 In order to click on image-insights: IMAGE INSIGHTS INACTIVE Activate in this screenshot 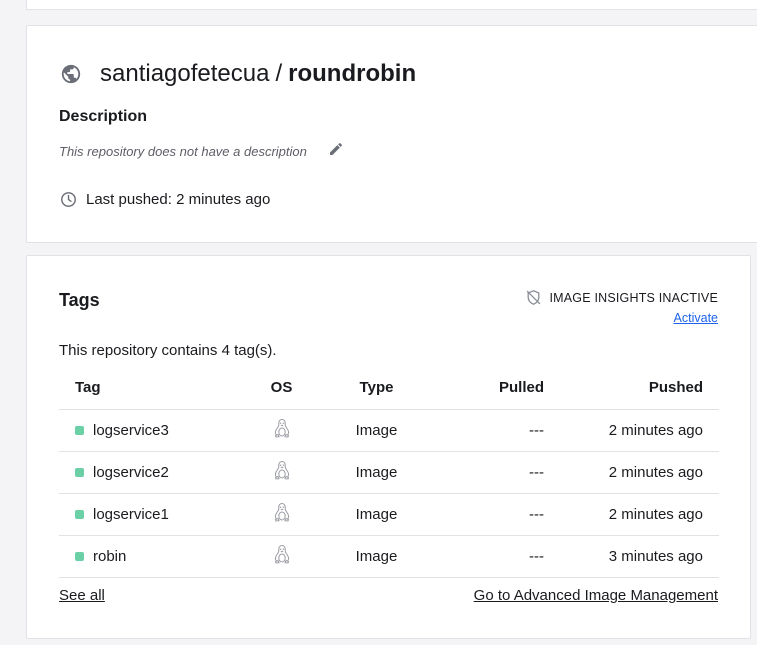, I will do `click(621, 308)`.